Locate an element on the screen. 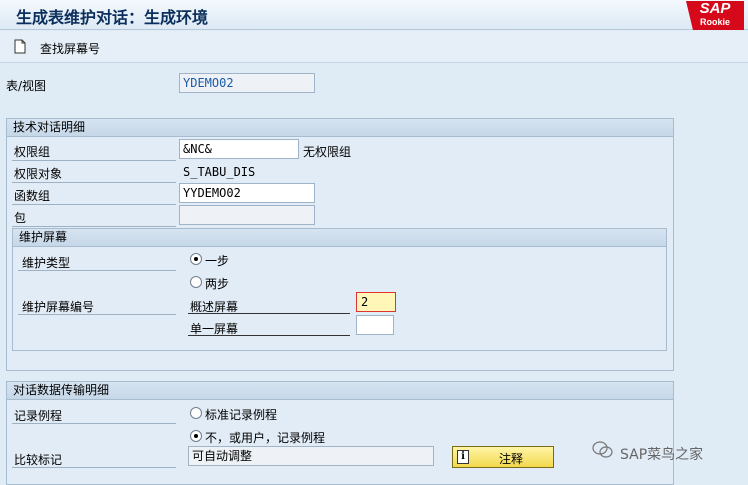 The width and height of the screenshot is (748, 485). table-view-label: 表/视图 is located at coordinates (26, 86).